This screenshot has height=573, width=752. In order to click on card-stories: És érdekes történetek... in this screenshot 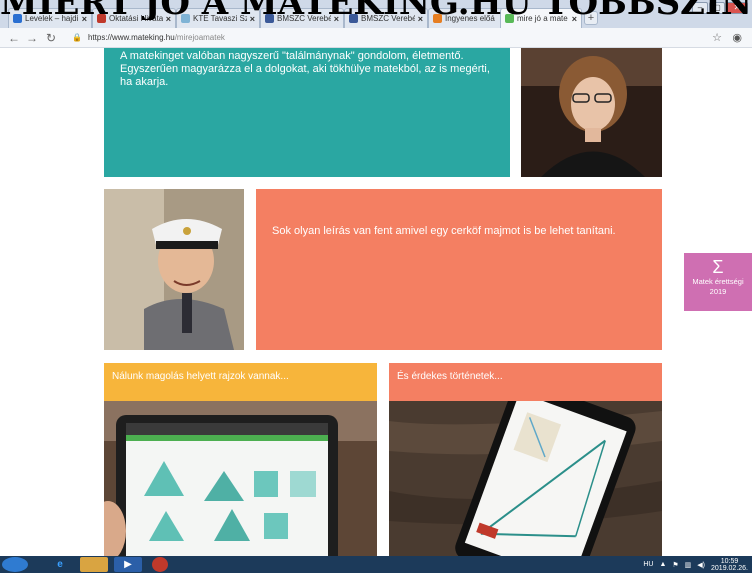, I will do `click(525, 459)`.